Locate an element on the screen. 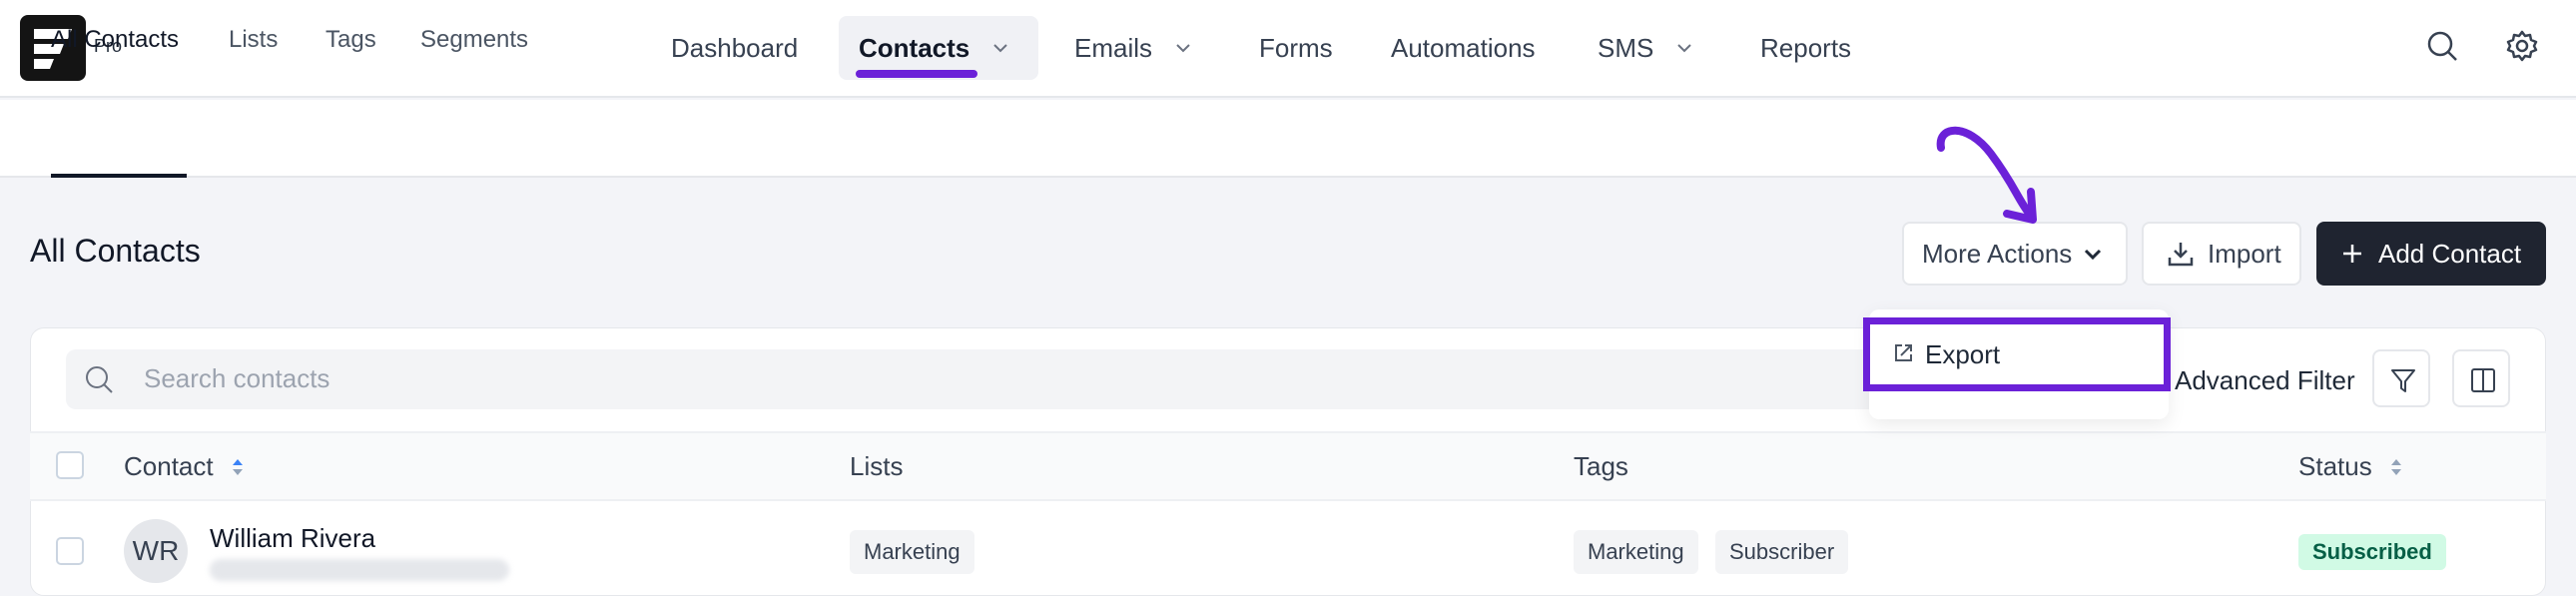 This screenshot has height=596, width=2576. search-input is located at coordinates (1064, 379).